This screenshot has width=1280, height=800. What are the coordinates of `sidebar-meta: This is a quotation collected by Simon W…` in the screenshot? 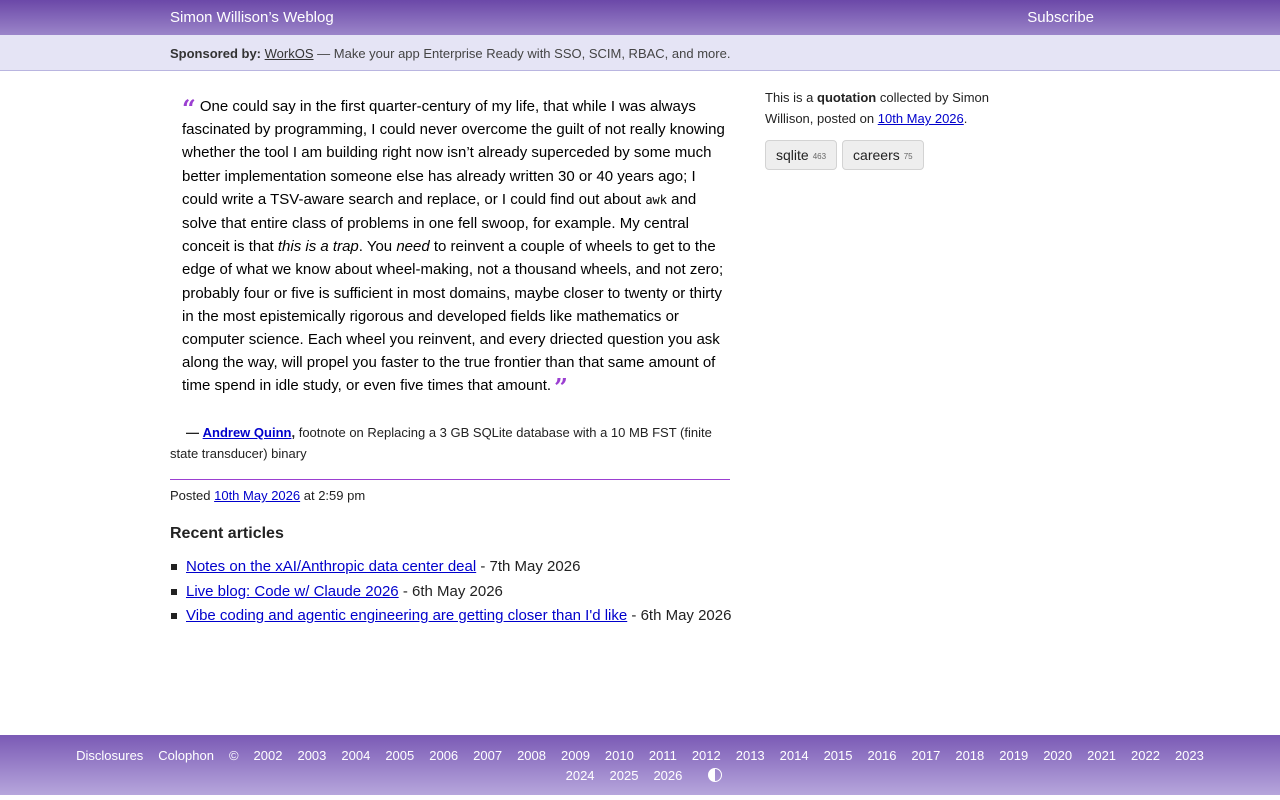 It's located at (900, 108).